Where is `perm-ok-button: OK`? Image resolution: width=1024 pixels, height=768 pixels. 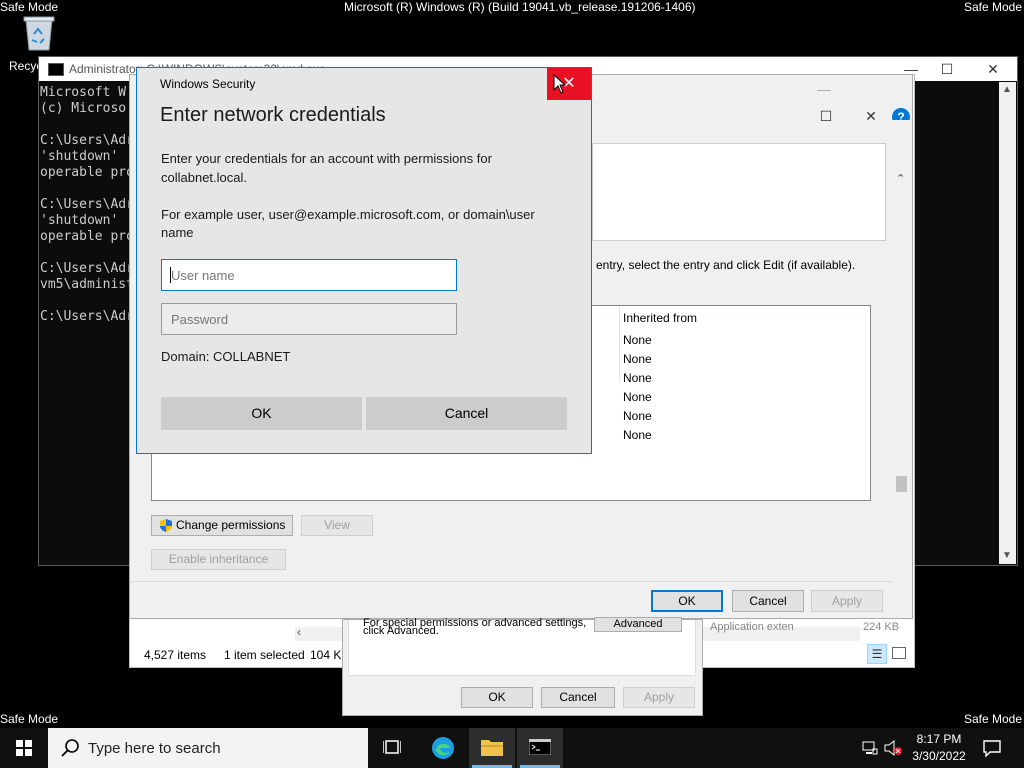
perm-ok-button: OK is located at coordinates (687, 601).